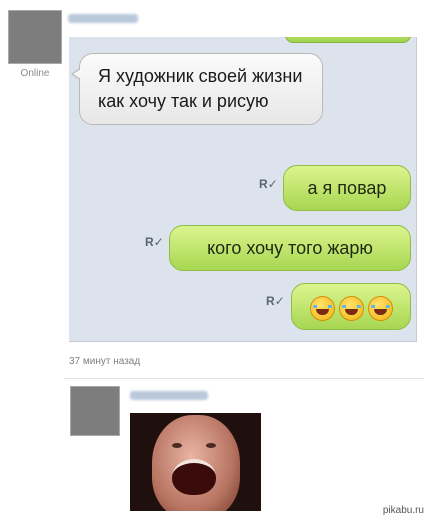 The image size is (430, 520). Describe the element at coordinates (103, 18) in the screenshot. I see `sender-name-blurred` at that location.